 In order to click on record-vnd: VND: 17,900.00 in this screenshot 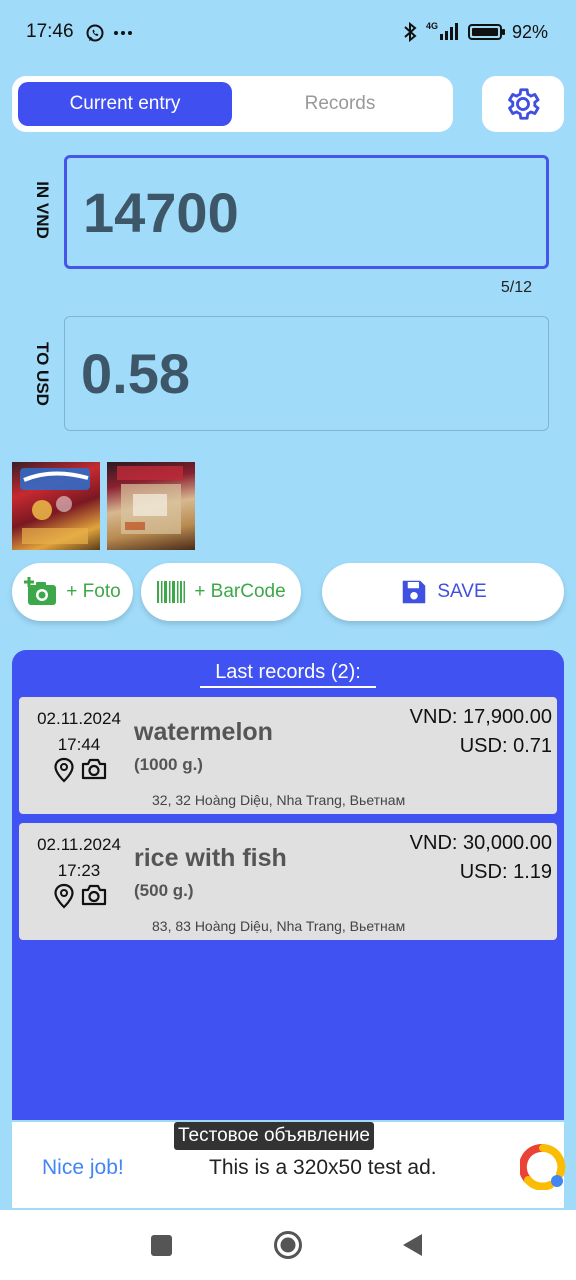, I will do `click(480, 717)`.